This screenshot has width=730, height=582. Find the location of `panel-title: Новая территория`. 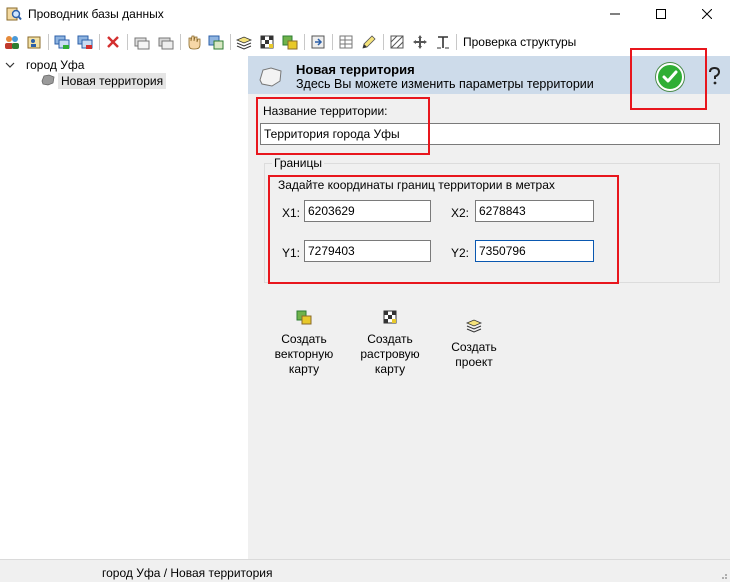

panel-title: Новая территория is located at coordinates (355, 69).